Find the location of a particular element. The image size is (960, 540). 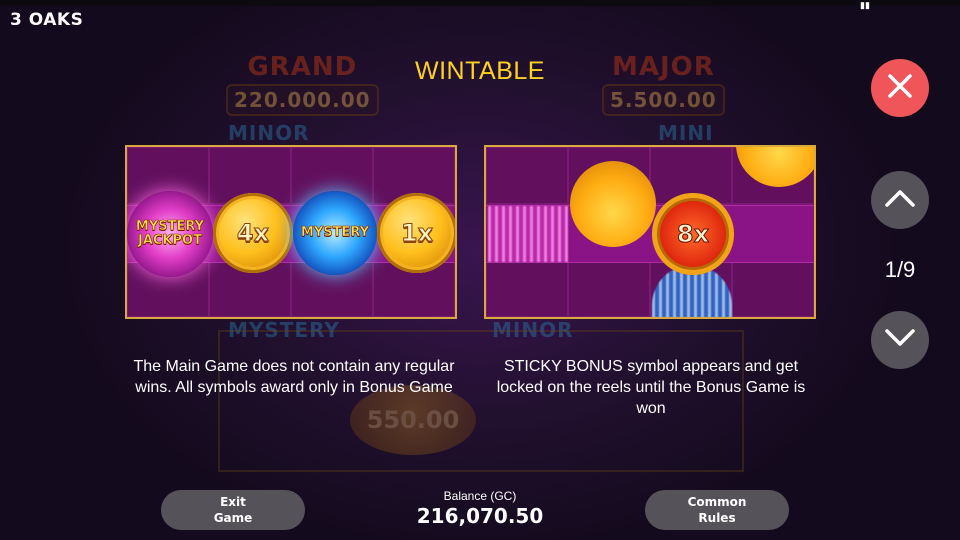

symbol-label: 8x is located at coordinates (693, 234).